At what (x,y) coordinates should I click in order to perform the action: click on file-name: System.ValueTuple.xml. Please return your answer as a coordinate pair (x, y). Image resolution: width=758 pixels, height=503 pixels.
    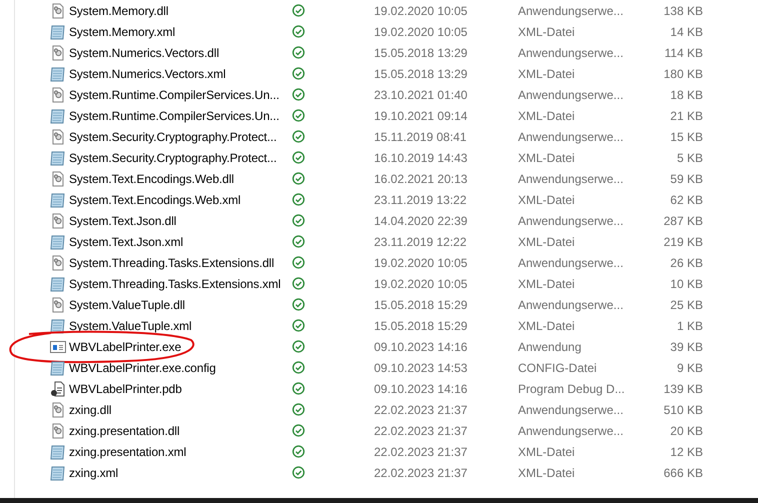
    Looking at the image, I should click on (179, 325).